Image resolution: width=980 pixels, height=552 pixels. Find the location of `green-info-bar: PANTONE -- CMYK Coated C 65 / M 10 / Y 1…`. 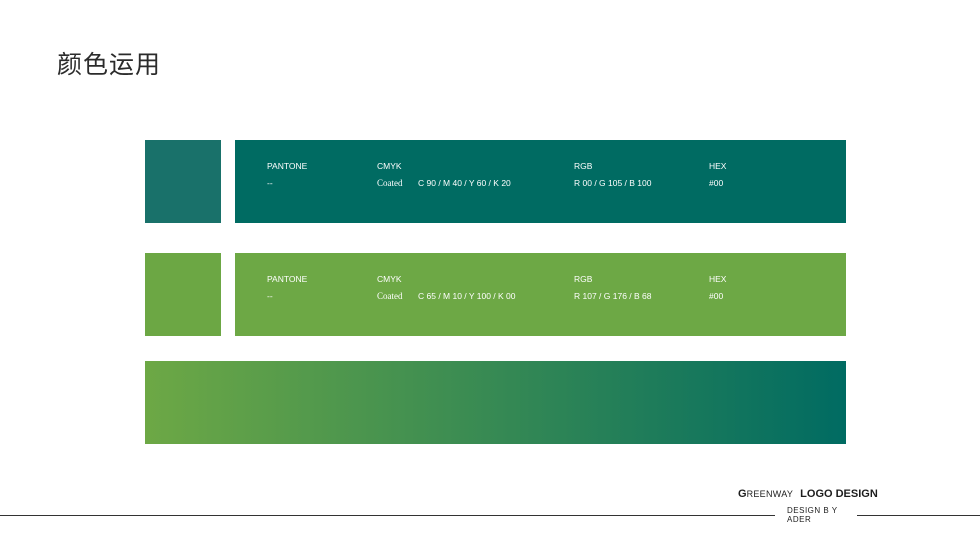

green-info-bar: PANTONE -- CMYK Coated C 65 / M 10 / Y 1… is located at coordinates (540, 294).